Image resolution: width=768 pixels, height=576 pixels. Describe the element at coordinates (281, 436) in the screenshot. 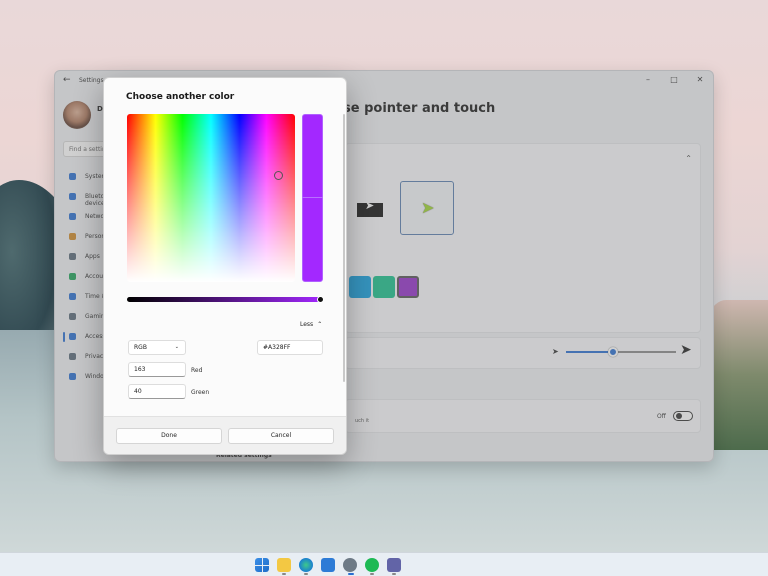

I see `cancel-button: Cancel` at that location.